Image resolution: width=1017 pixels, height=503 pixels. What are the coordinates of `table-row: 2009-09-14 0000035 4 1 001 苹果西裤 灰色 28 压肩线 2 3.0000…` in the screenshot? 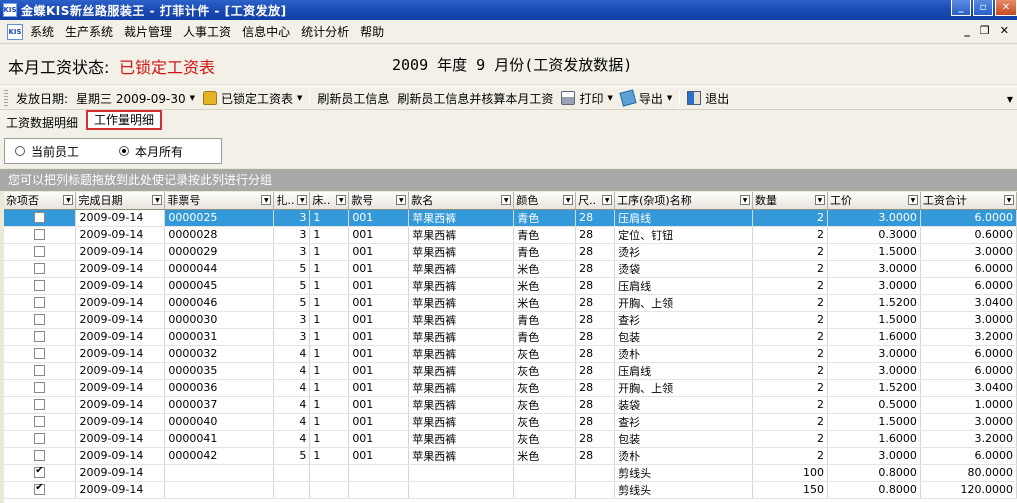 It's located at (510, 371).